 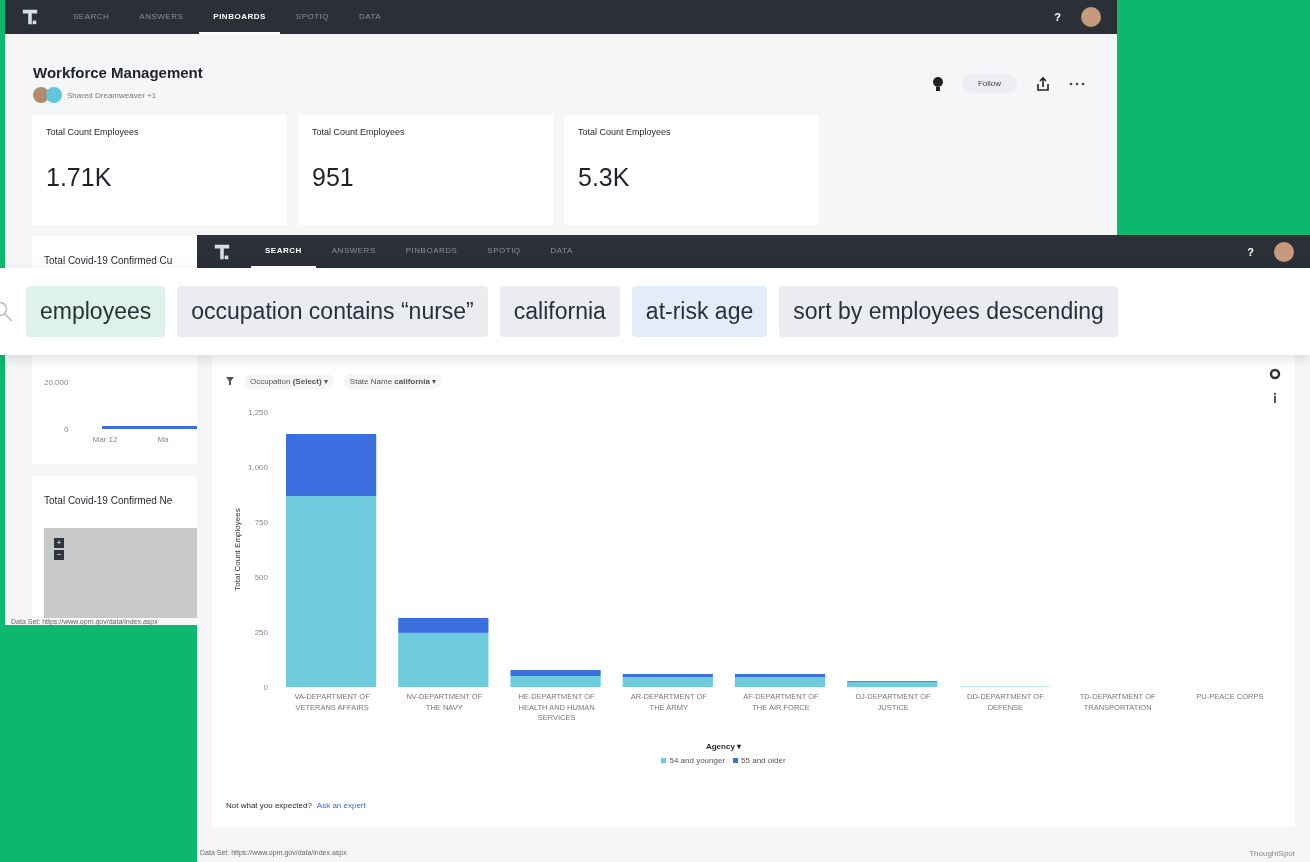 What do you see at coordinates (257, 467) in the screenshot?
I see `axis-label: 1,000` at bounding box center [257, 467].